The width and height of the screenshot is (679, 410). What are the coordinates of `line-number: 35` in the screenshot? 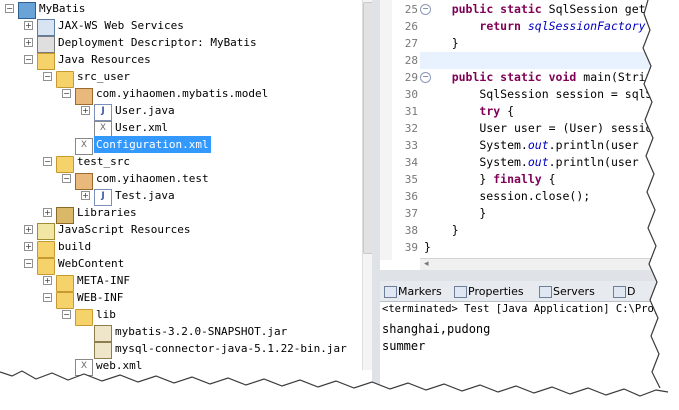 It's located at (411, 179).